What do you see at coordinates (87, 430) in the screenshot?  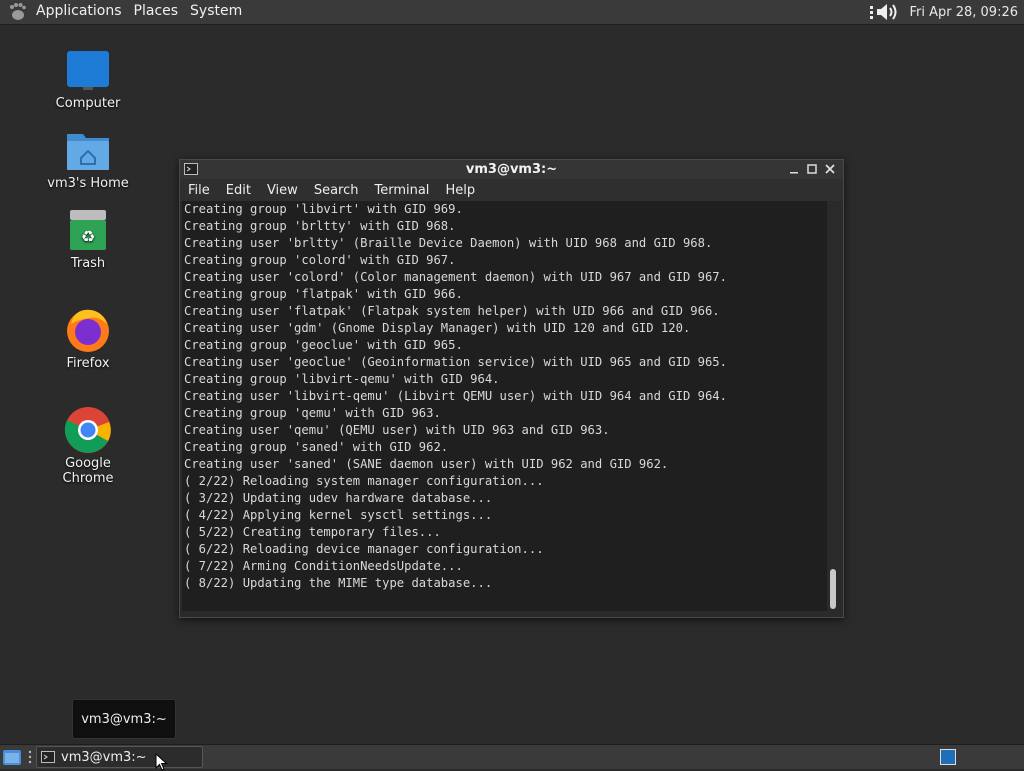 I see `chrome-icon` at bounding box center [87, 430].